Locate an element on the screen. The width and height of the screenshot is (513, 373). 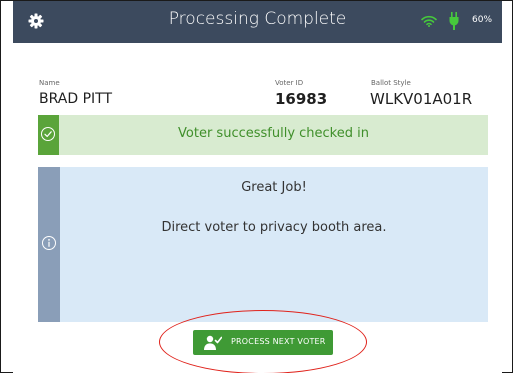
plug-icon is located at coordinates (454, 21).